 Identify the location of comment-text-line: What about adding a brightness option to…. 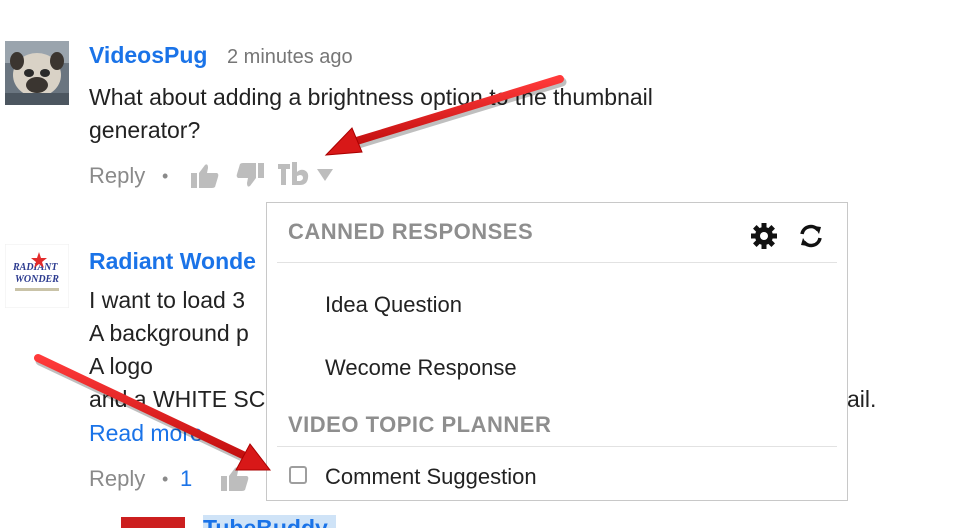
(371, 97).